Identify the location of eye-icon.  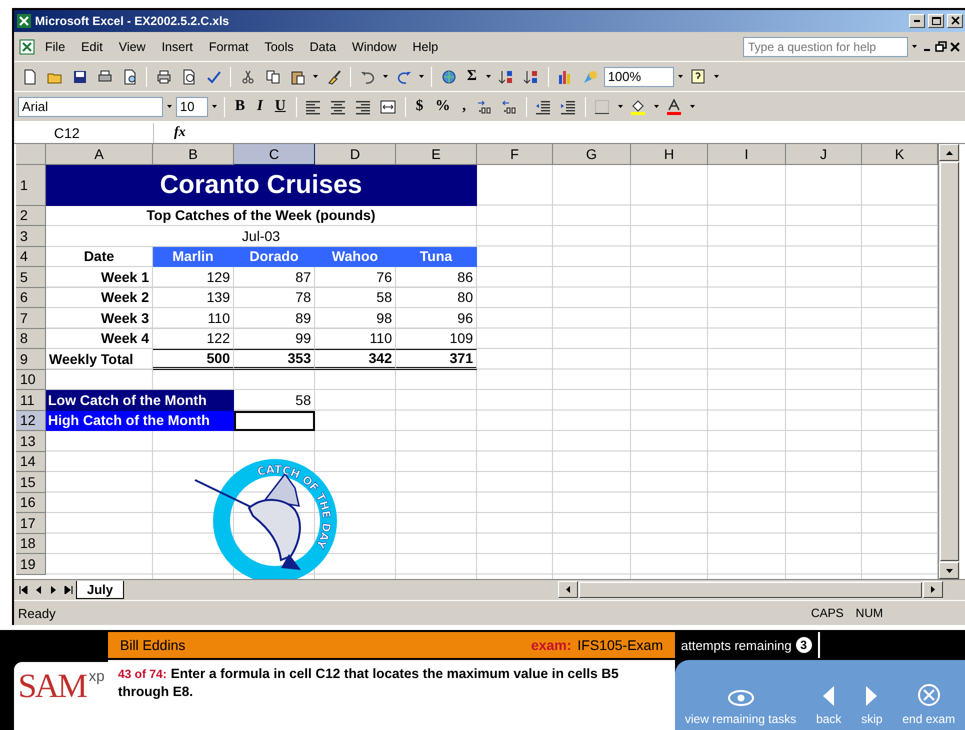
(741, 698).